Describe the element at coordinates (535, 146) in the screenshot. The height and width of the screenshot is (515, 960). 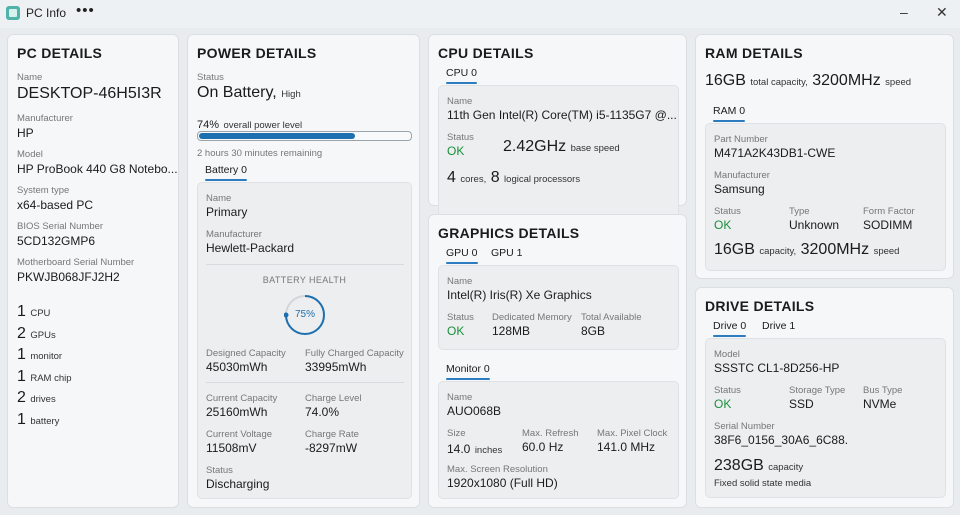
I see `cpu-speed-value: 2.42GHz` at that location.